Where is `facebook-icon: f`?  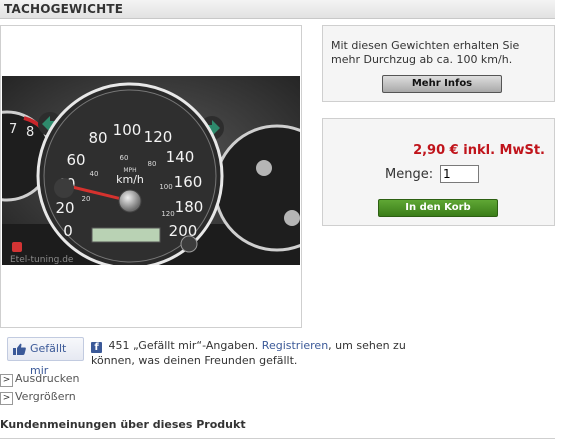 facebook-icon: f is located at coordinates (96, 347).